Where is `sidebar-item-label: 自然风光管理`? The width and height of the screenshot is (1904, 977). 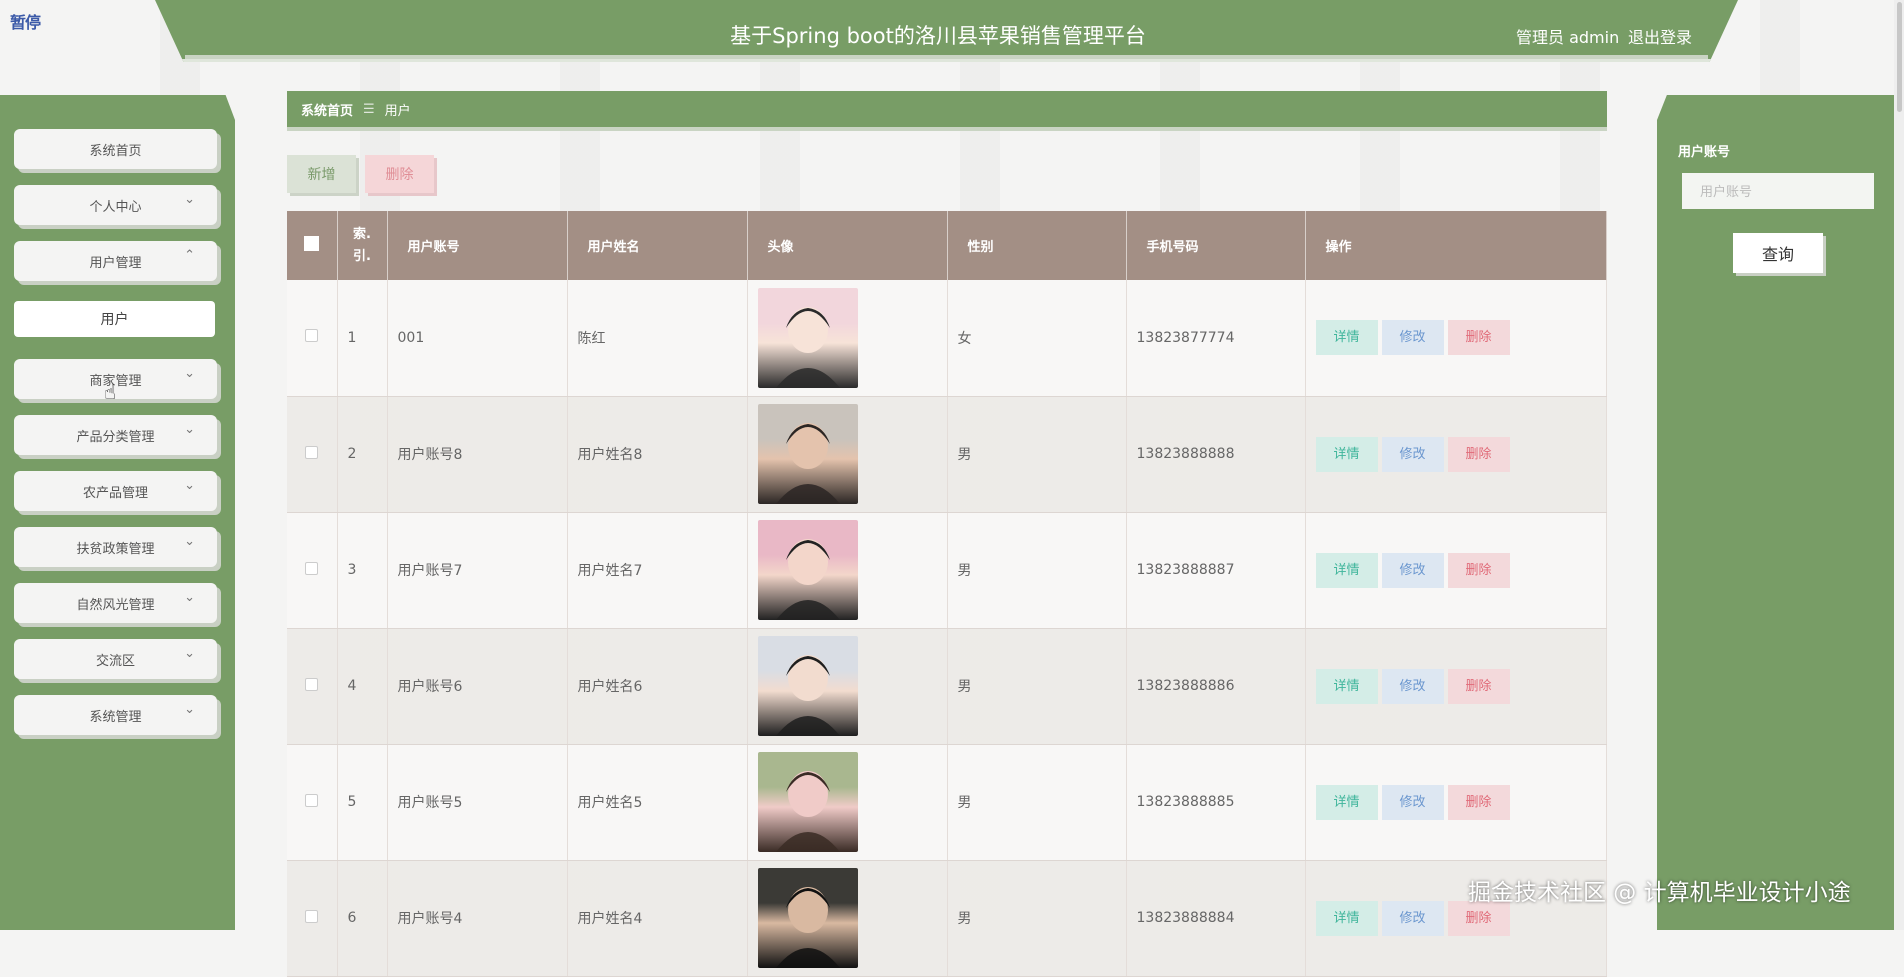 sidebar-item-label: 自然风光管理 is located at coordinates (115, 605).